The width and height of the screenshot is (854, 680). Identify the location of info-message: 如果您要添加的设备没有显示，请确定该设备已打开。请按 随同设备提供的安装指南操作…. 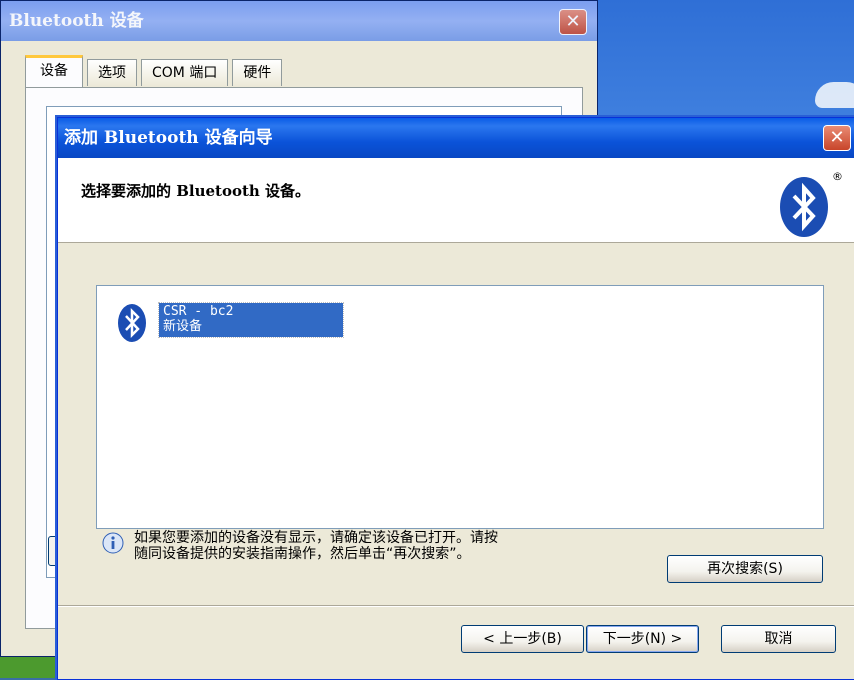
(378, 546).